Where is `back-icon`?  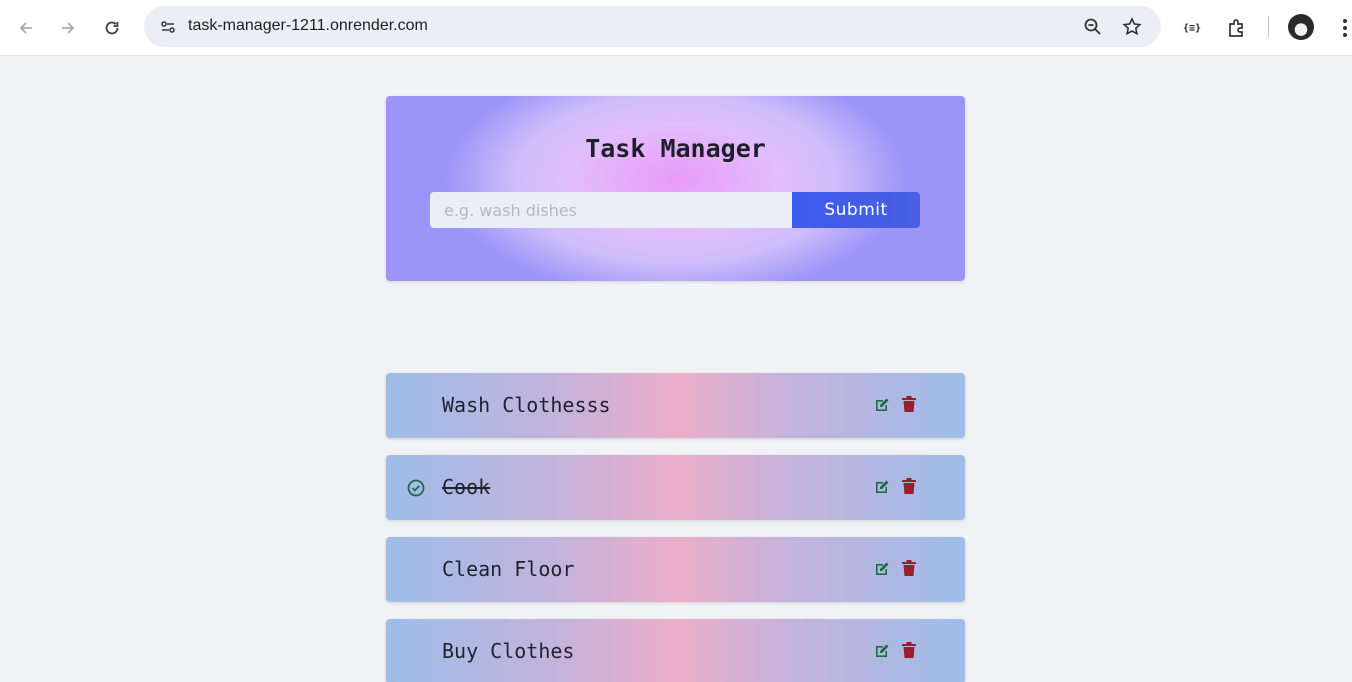 back-icon is located at coordinates (26, 28).